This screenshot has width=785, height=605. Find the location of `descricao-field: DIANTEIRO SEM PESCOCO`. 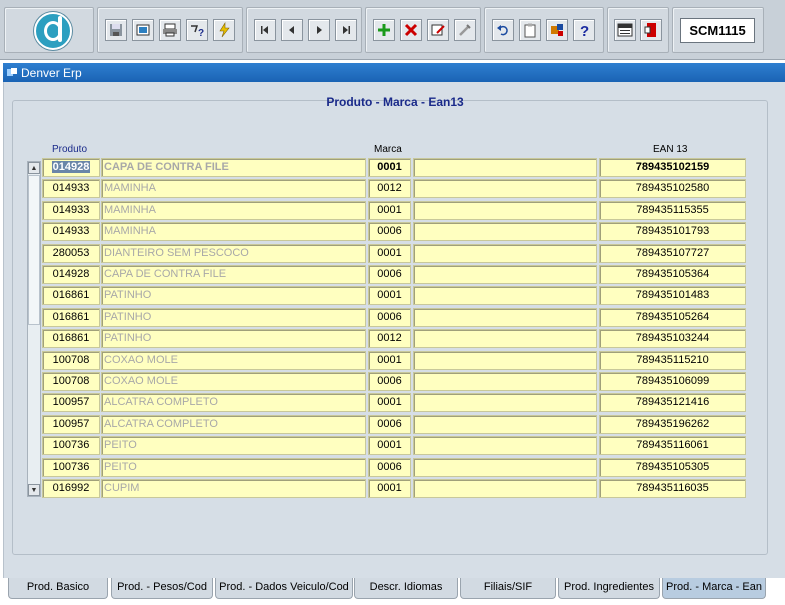

descricao-field: DIANTEIRO SEM PESCOCO is located at coordinates (233, 253).